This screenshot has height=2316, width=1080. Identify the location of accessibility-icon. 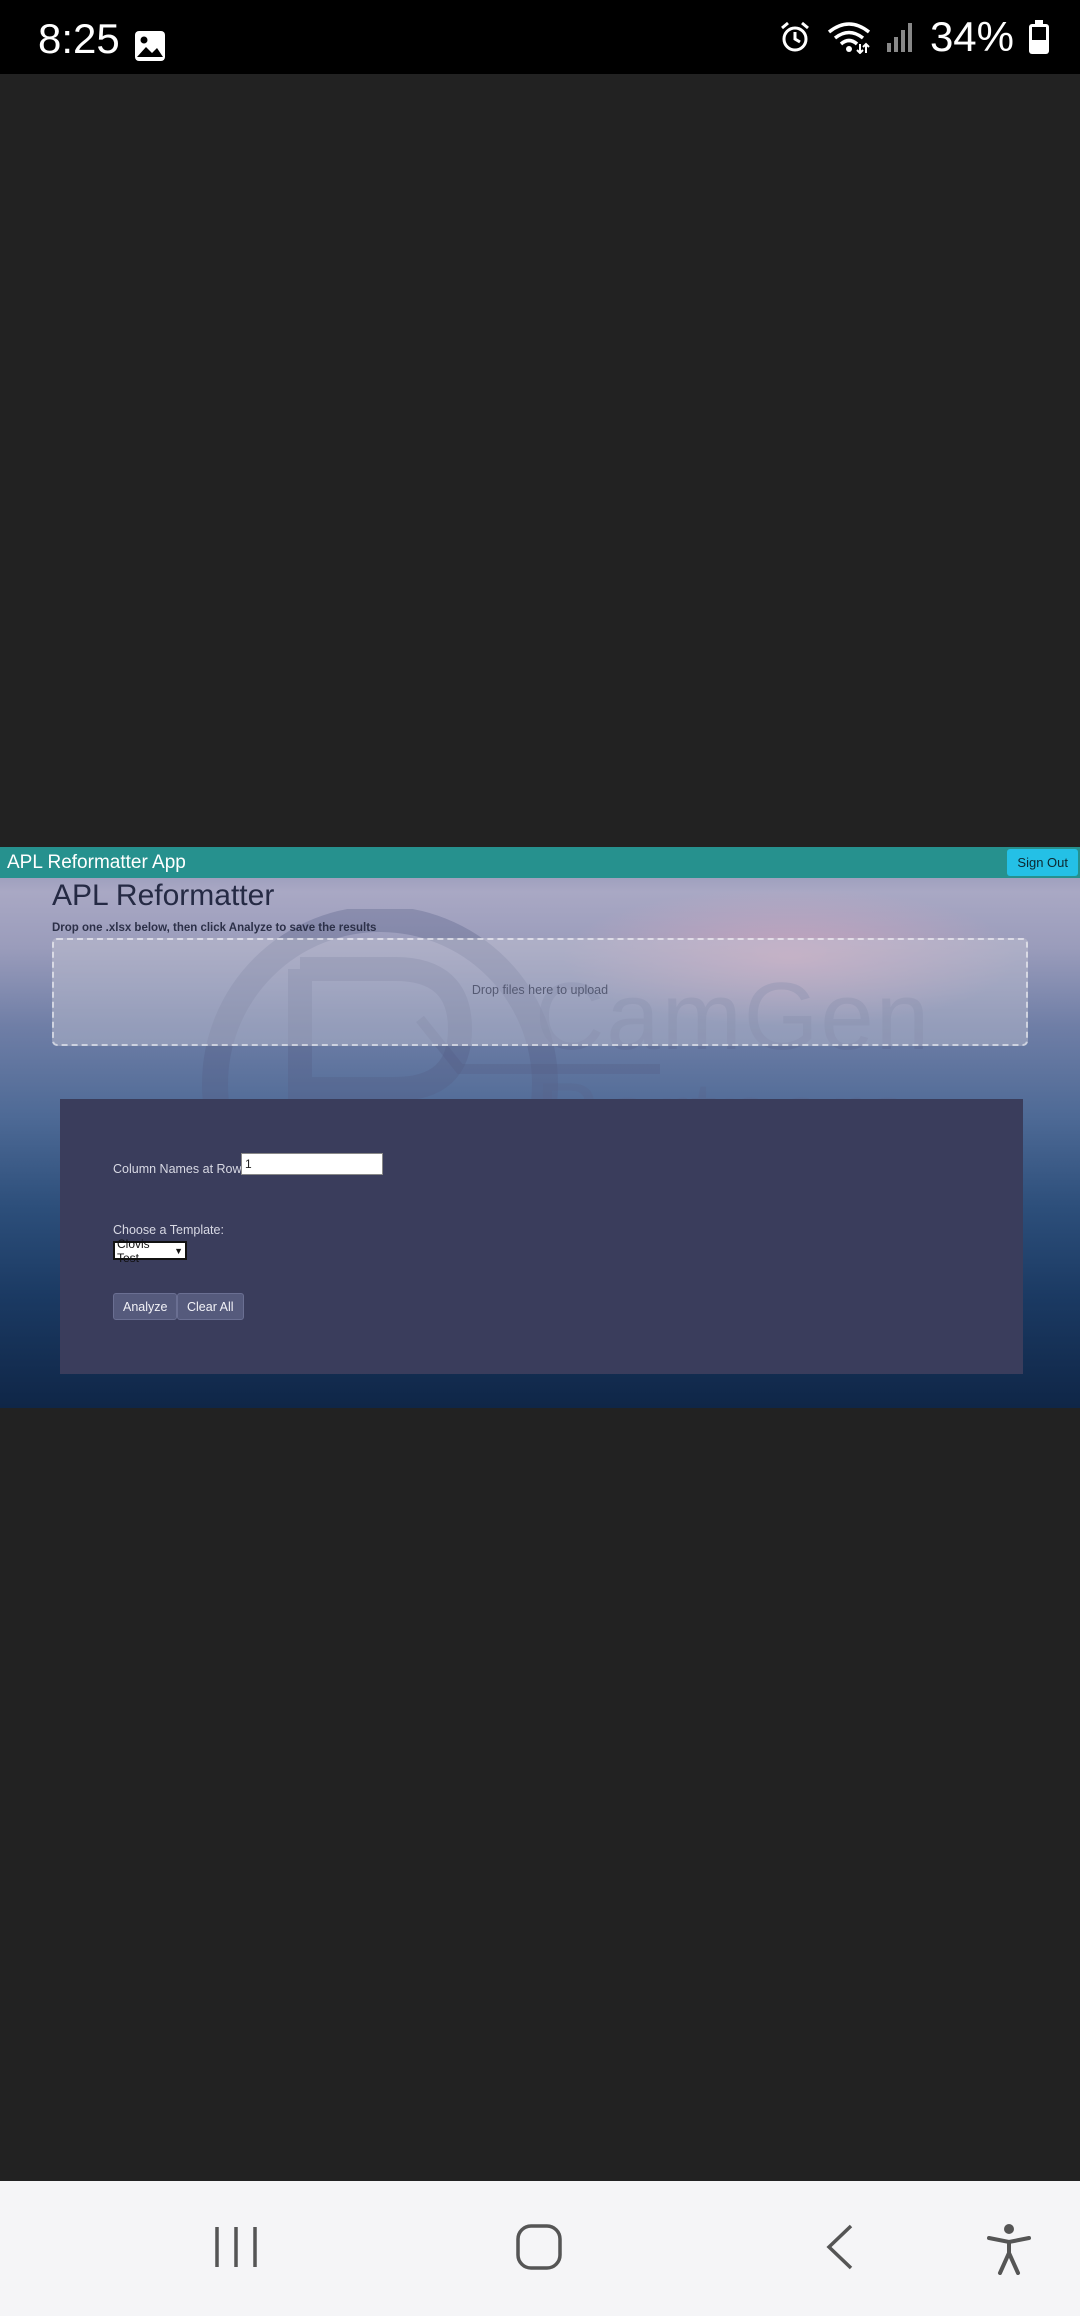
(1009, 2249).